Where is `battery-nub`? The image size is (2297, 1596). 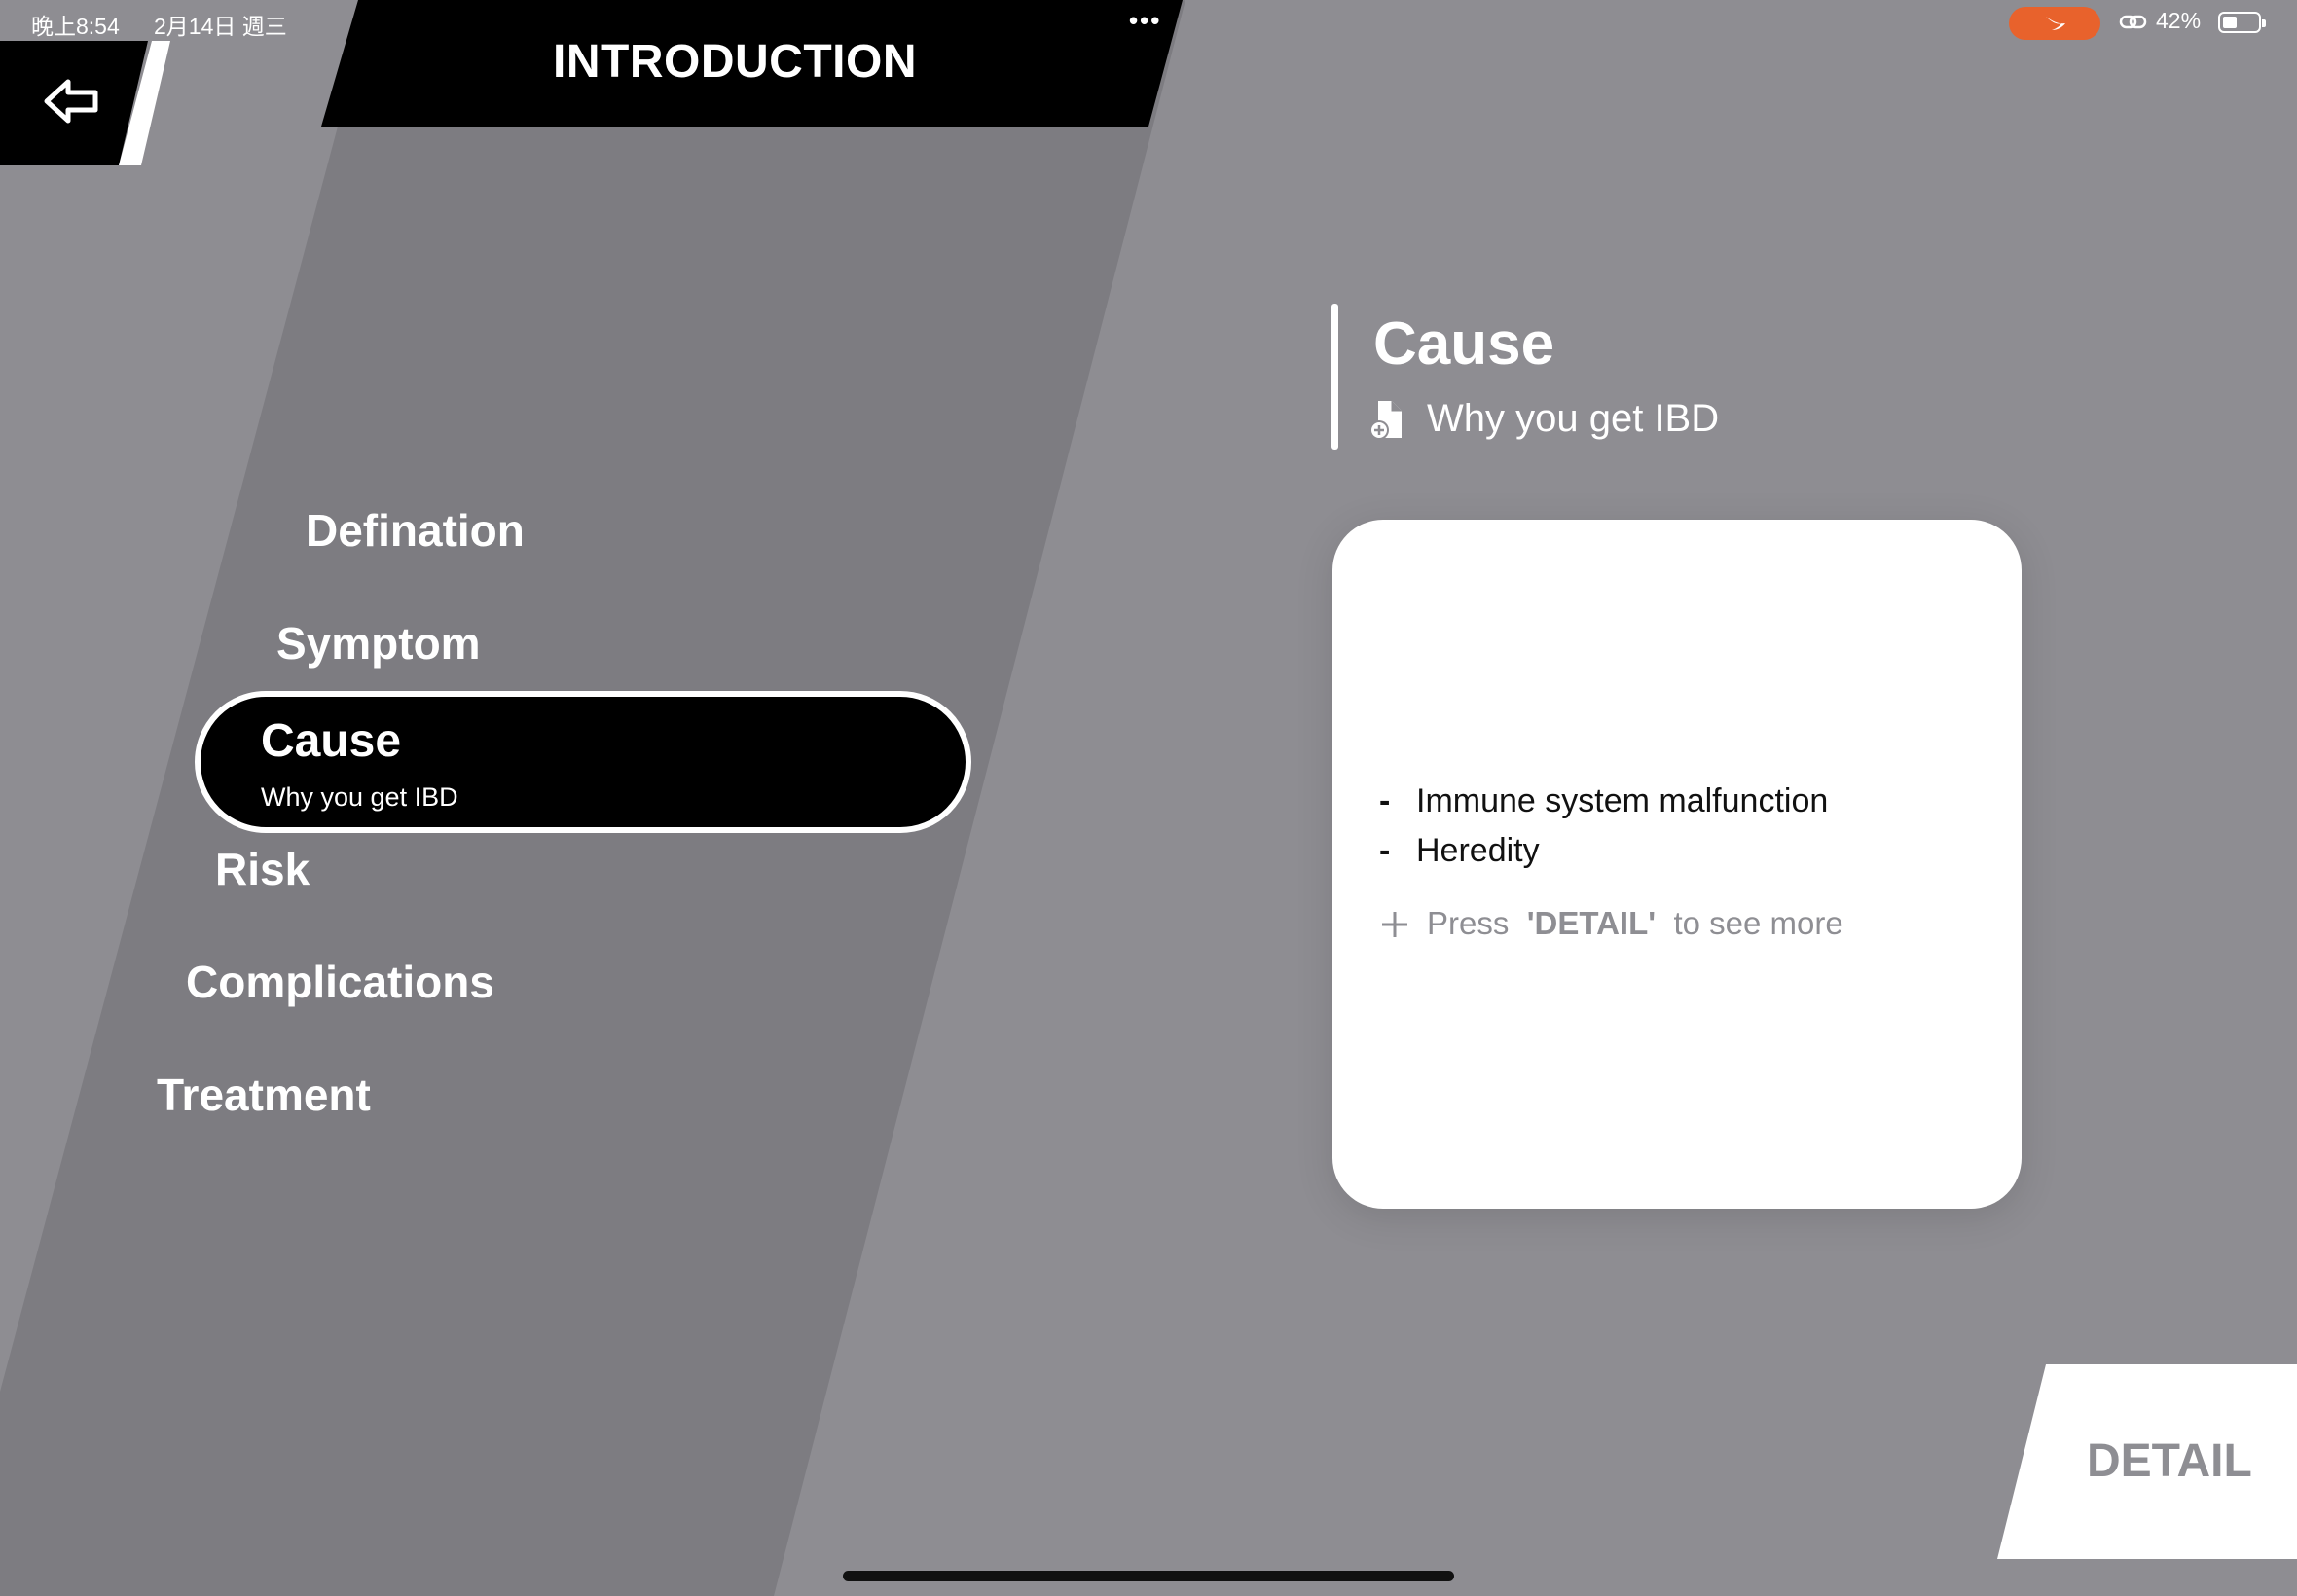
battery-nub is located at coordinates (2264, 23).